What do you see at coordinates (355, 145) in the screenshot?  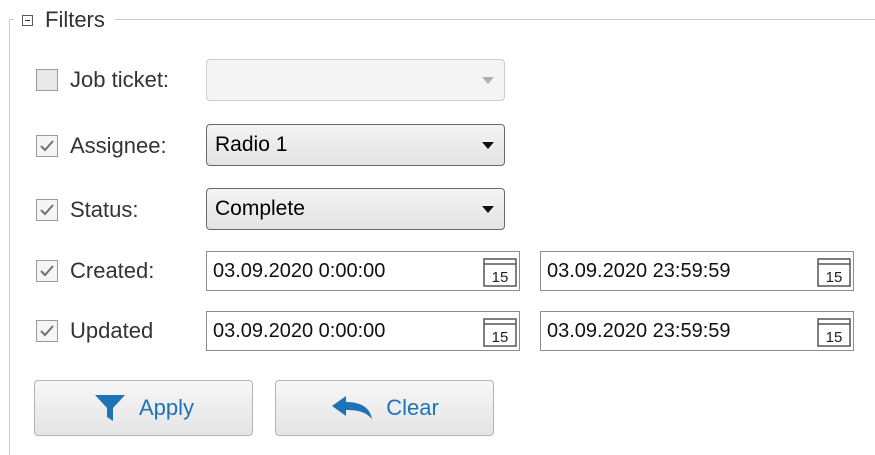 I see `assignee-dropdown: Radio 1` at bounding box center [355, 145].